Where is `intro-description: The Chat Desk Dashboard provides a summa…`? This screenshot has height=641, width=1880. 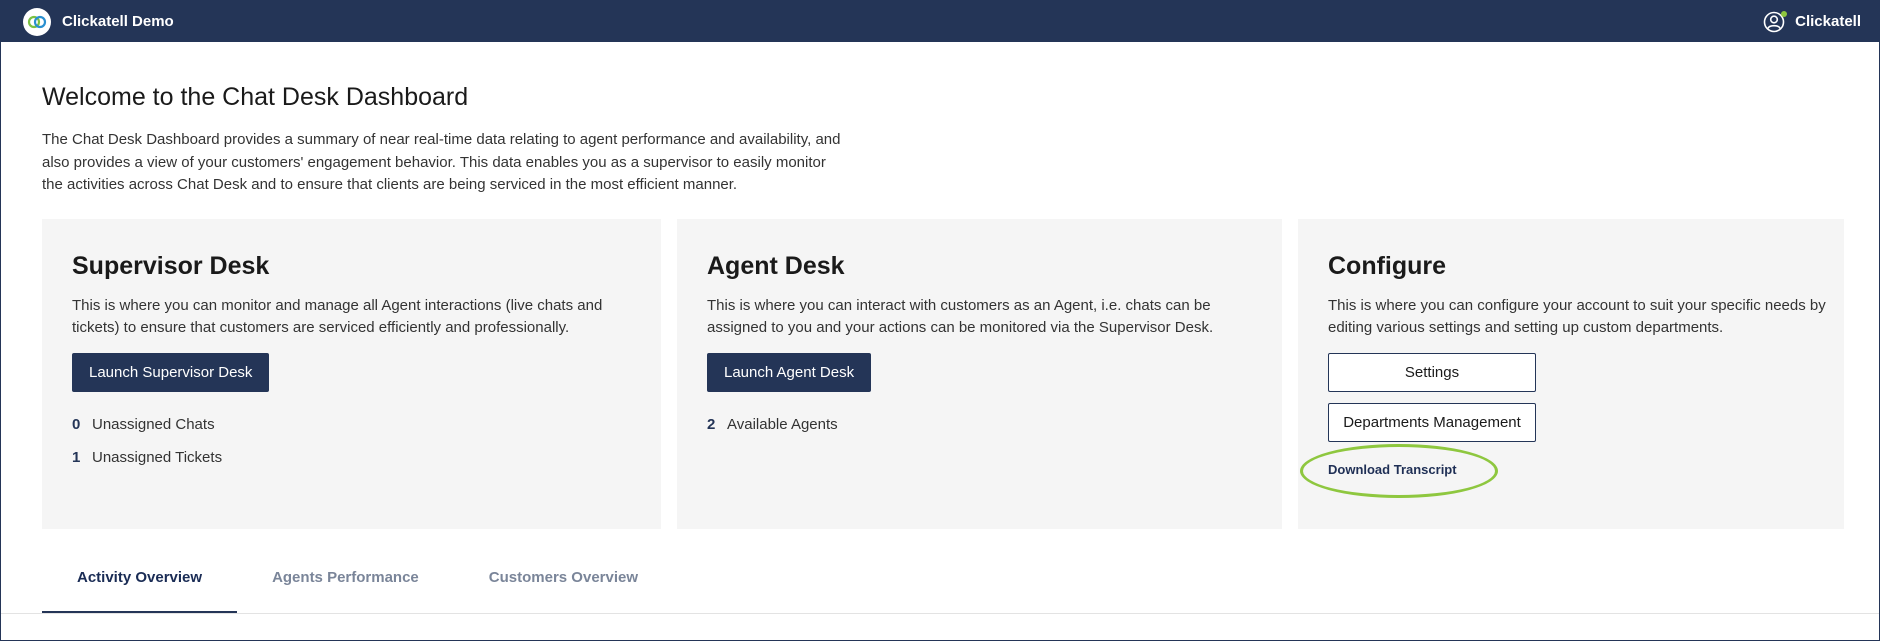
intro-description: The Chat Desk Dashboard provides a summa… is located at coordinates (441, 162).